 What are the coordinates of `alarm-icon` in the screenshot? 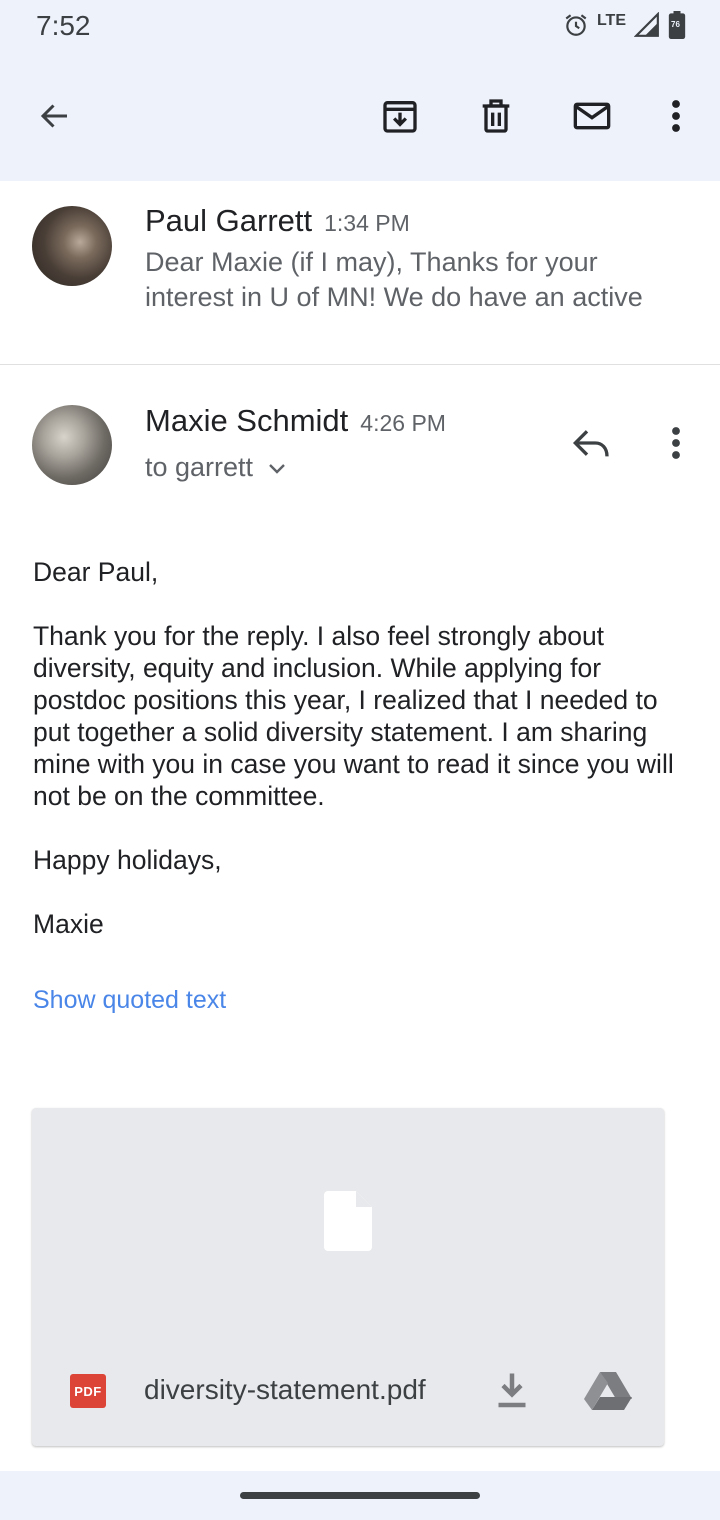 It's located at (576, 27).